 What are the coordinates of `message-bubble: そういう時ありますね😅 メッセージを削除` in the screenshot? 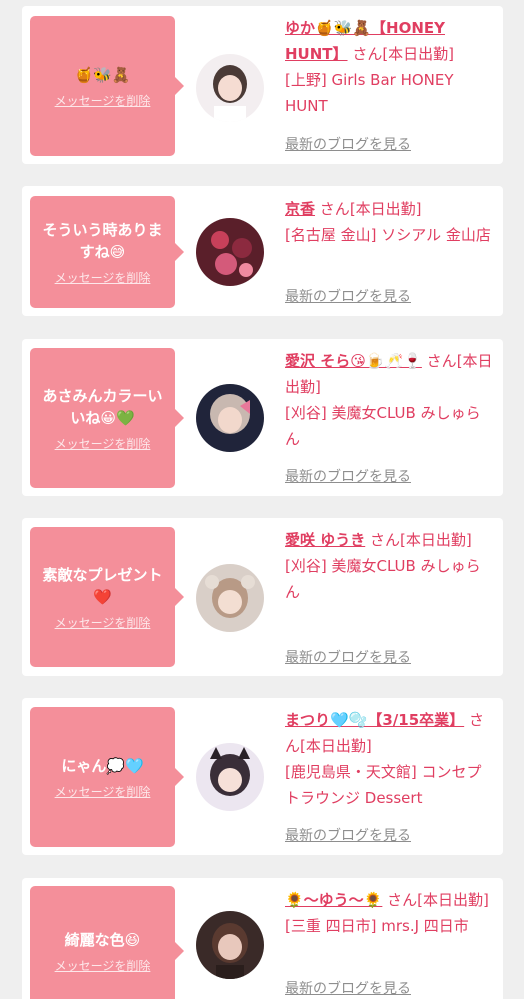 It's located at (102, 252).